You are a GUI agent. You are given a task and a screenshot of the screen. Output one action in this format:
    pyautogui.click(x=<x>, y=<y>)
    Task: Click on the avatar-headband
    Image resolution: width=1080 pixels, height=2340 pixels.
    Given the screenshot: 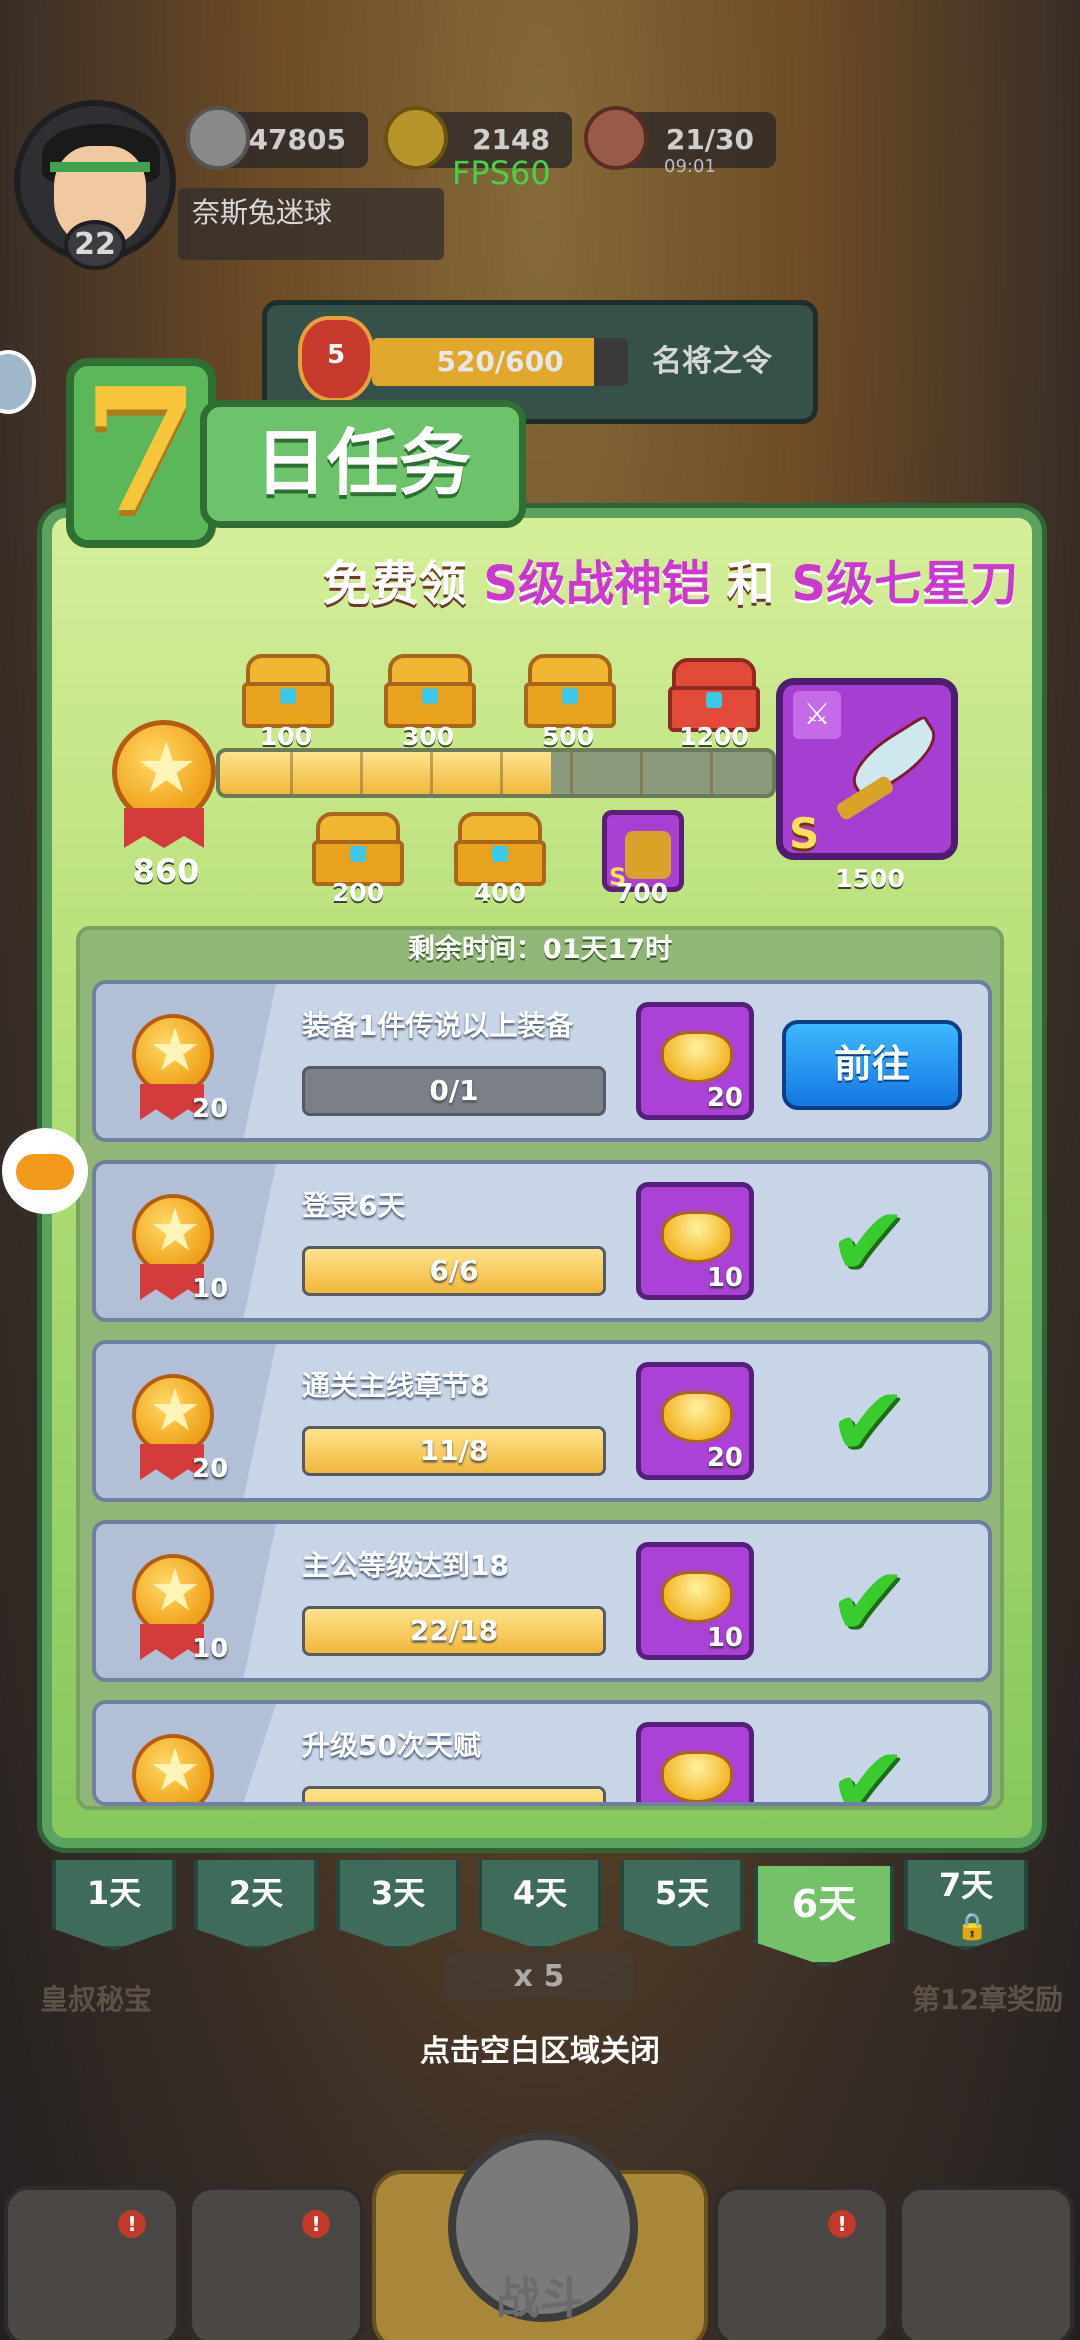 What is the action you would take?
    pyautogui.click(x=100, y=167)
    